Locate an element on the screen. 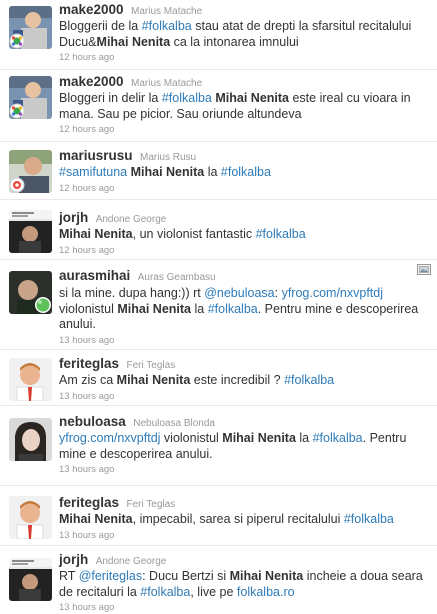 The height and width of the screenshot is (614, 437). real-name: Auras Geambasu is located at coordinates (176, 277).